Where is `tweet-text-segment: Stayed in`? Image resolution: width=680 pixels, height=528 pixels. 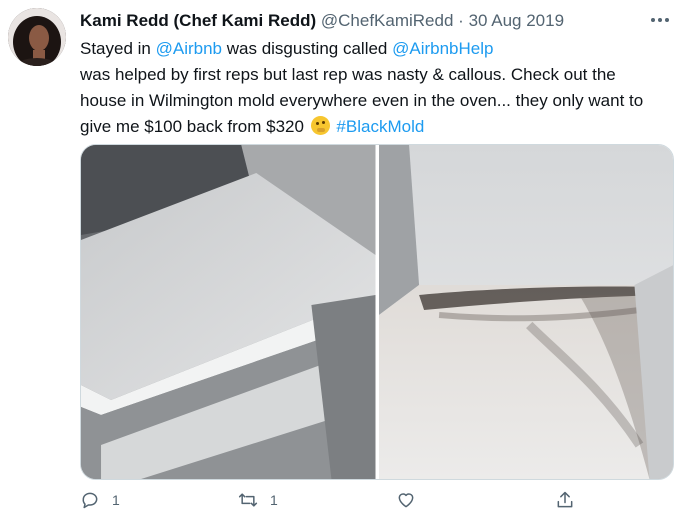 tweet-text-segment: Stayed in is located at coordinates (118, 48).